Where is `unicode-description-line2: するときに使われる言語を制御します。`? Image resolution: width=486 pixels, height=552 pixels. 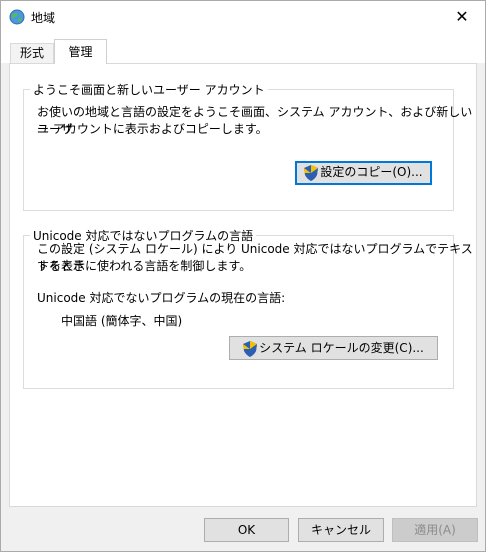
unicode-description-line2: するときに使われる言語を制御します。 is located at coordinates (144, 266).